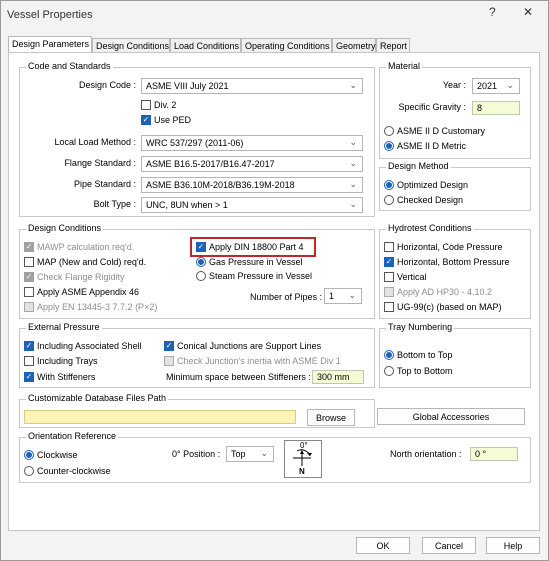 The height and width of the screenshot is (561, 549). I want to click on associated-shell-label: Including Associated Shell, so click(89, 346).